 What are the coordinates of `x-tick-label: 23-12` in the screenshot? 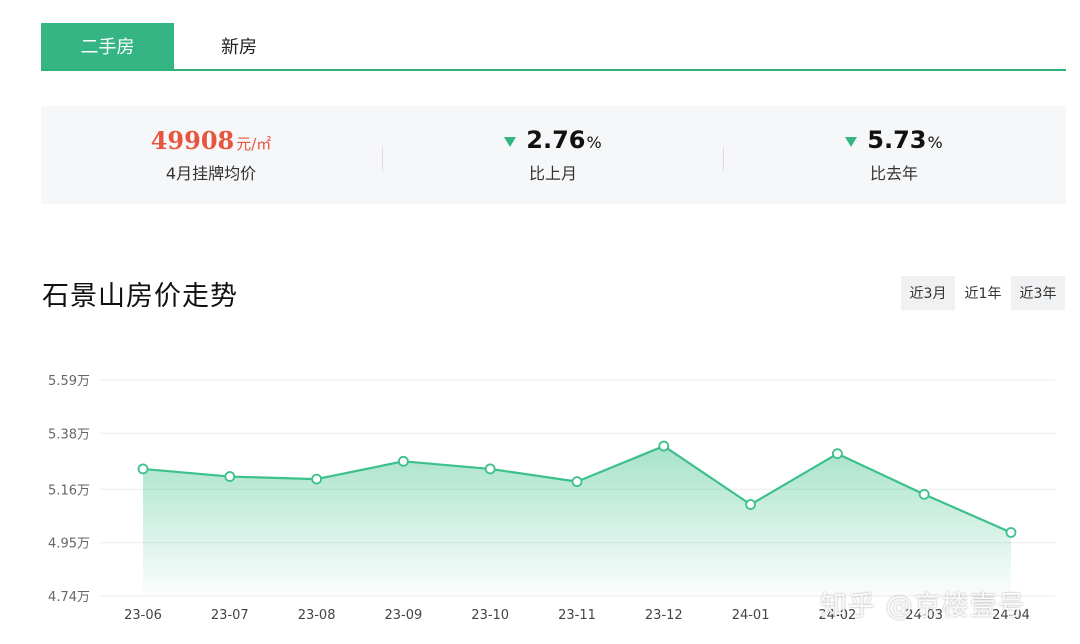 It's located at (664, 615).